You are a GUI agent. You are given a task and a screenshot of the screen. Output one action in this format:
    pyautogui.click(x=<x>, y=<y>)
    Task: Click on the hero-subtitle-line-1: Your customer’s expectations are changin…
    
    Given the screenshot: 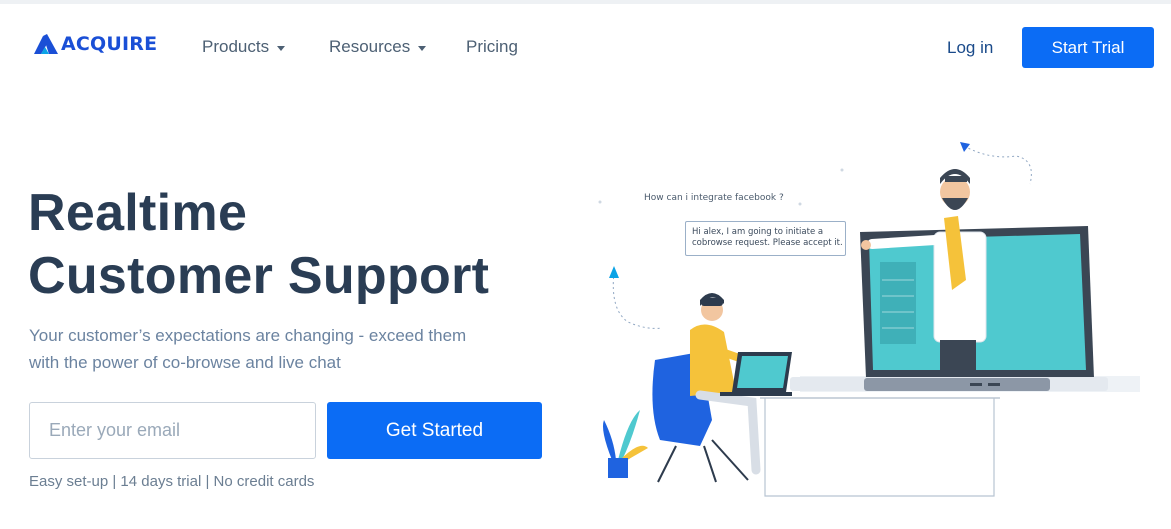 What is the action you would take?
    pyautogui.click(x=248, y=335)
    